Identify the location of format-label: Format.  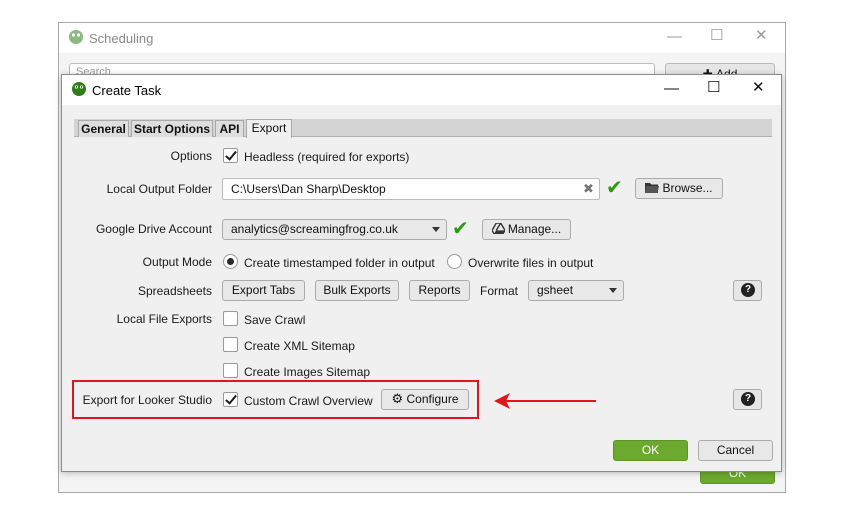
(499, 291).